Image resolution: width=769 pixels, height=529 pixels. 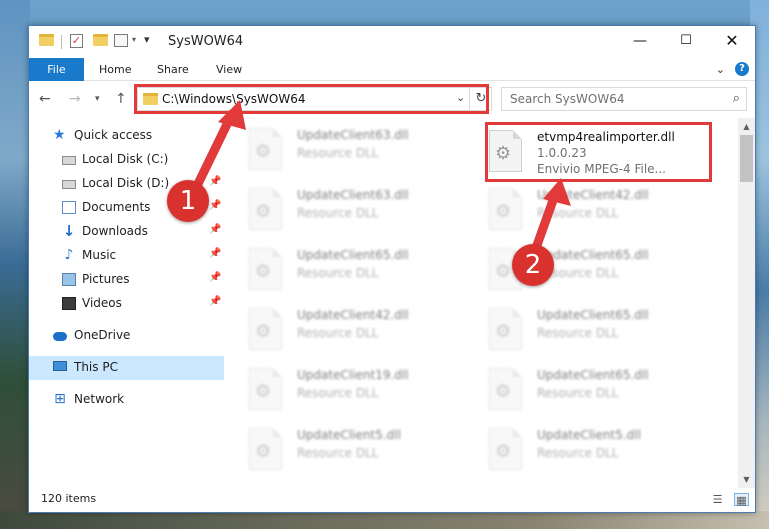 What do you see at coordinates (75, 99) in the screenshot?
I see `forward-button: →` at bounding box center [75, 99].